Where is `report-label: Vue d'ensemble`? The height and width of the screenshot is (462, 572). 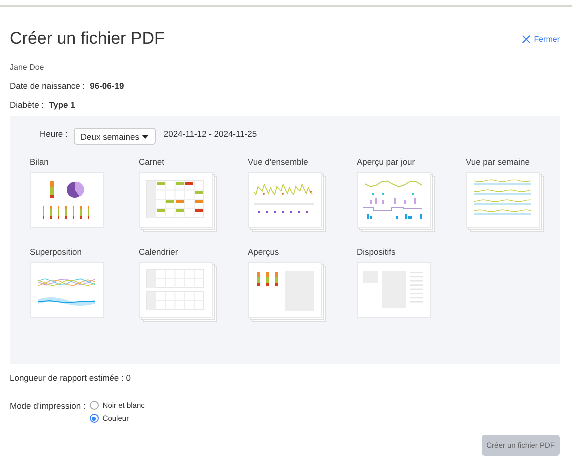 report-label: Vue d'ensemble is located at coordinates (279, 162).